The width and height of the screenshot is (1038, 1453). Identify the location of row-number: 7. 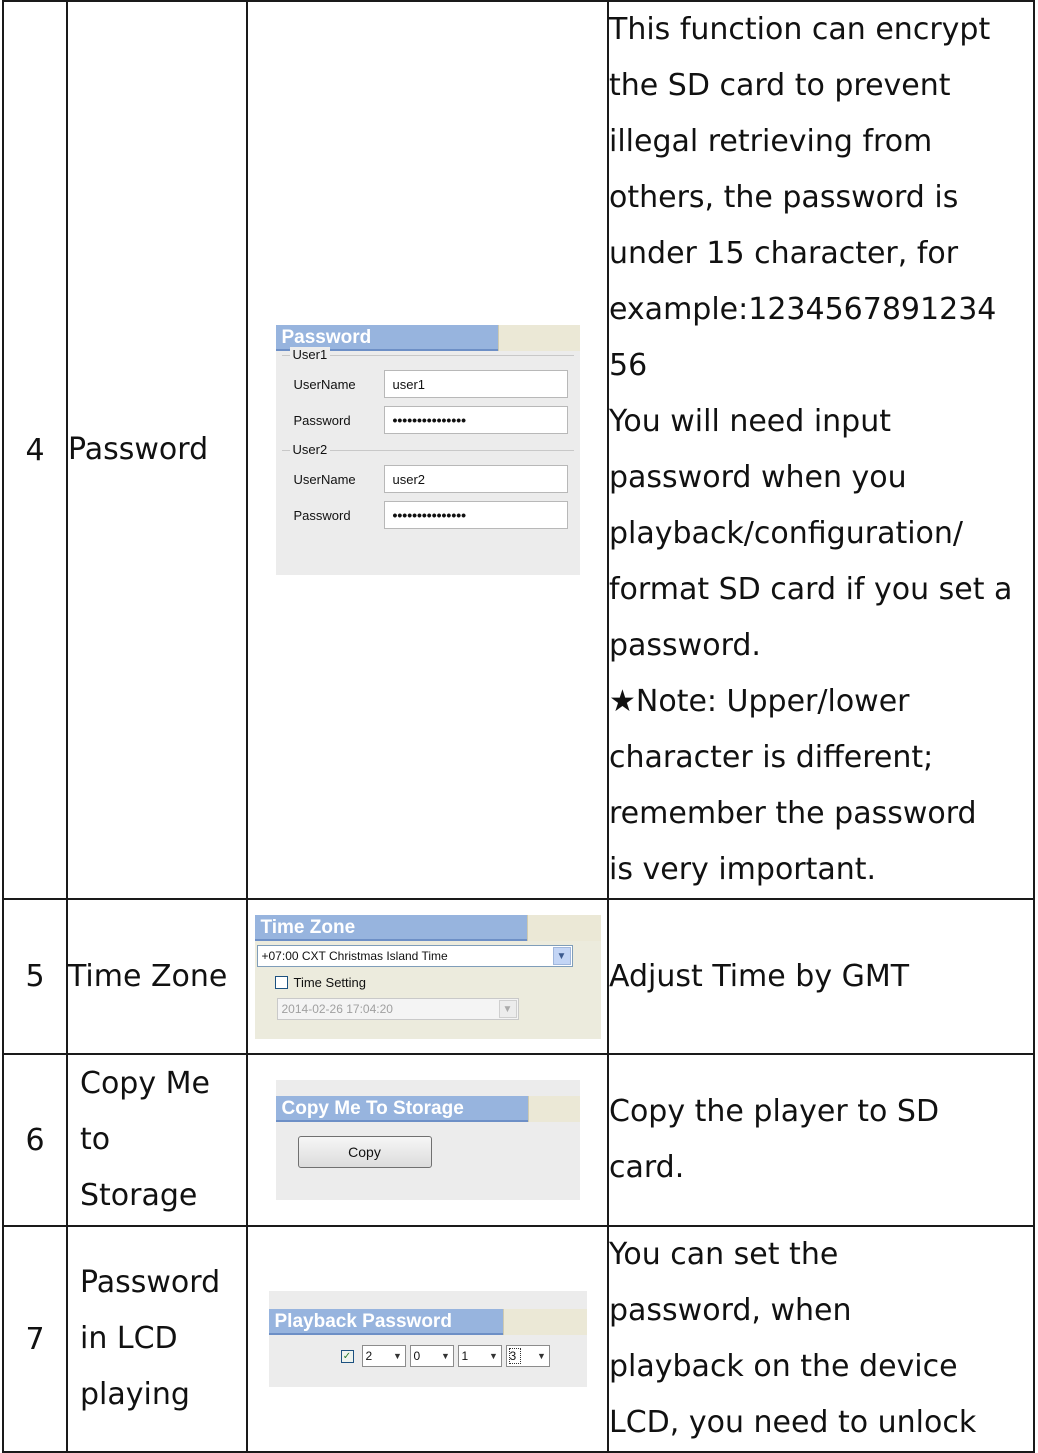
(35, 1339).